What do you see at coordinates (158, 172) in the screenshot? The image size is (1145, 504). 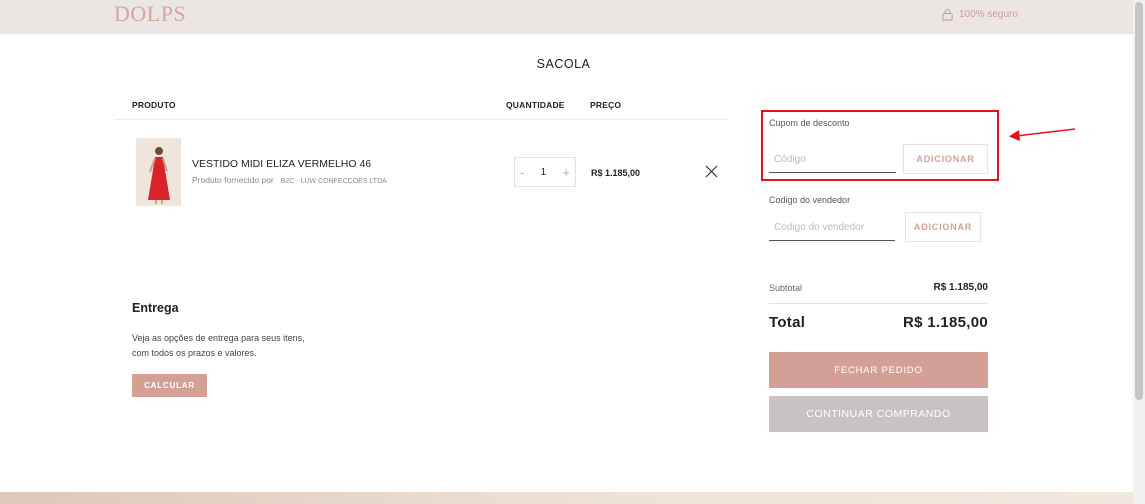 I see `product-image` at bounding box center [158, 172].